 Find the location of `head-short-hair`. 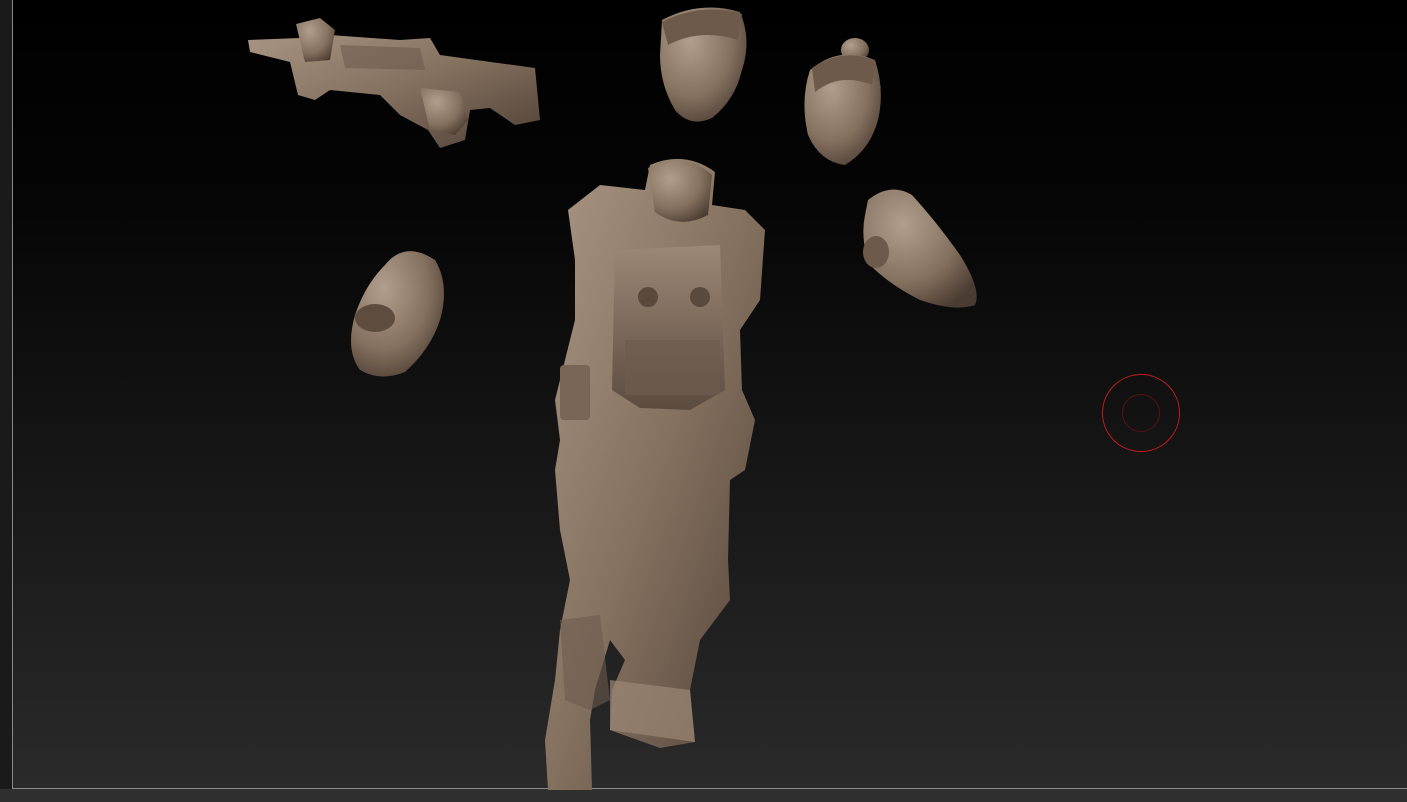

head-short-hair is located at coordinates (703, 64).